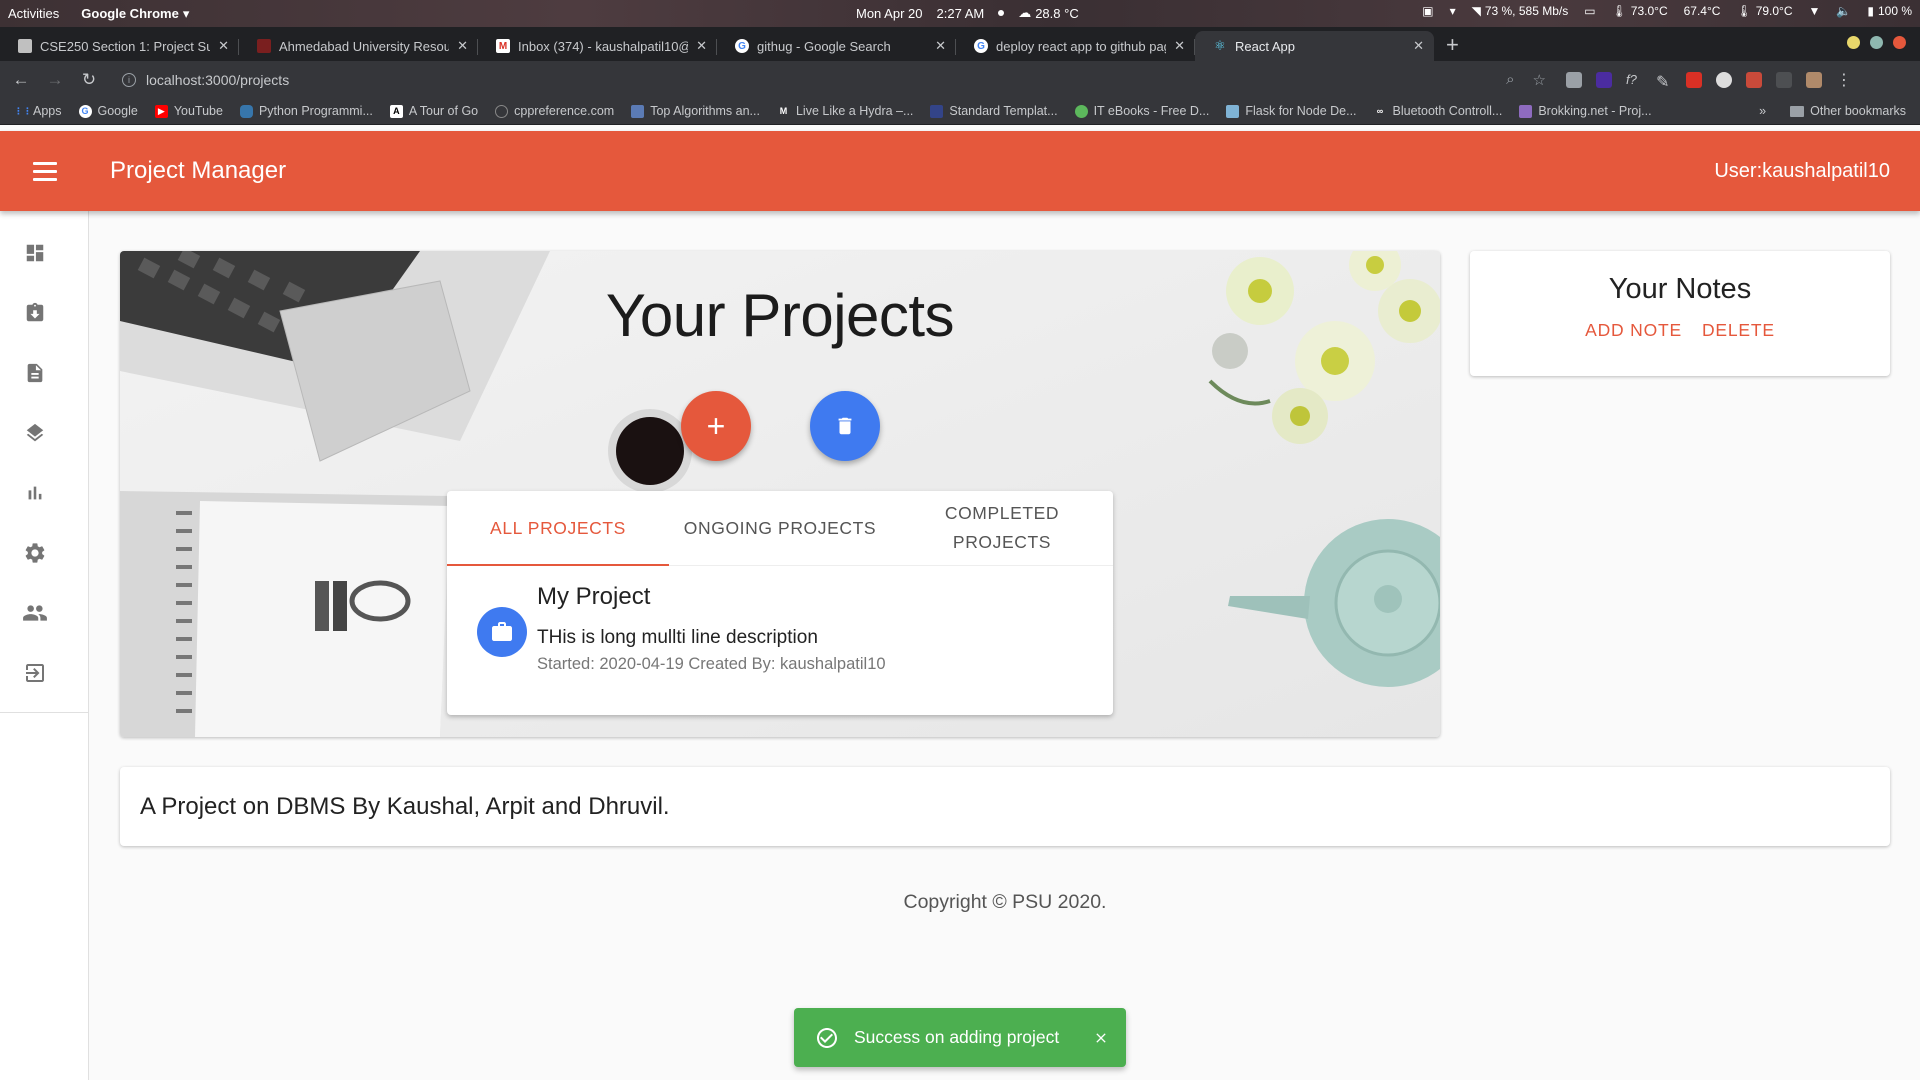  I want to click on browser-tab: M Inbox (374) - kaushalpatil10@g ✕, so click(597, 46).